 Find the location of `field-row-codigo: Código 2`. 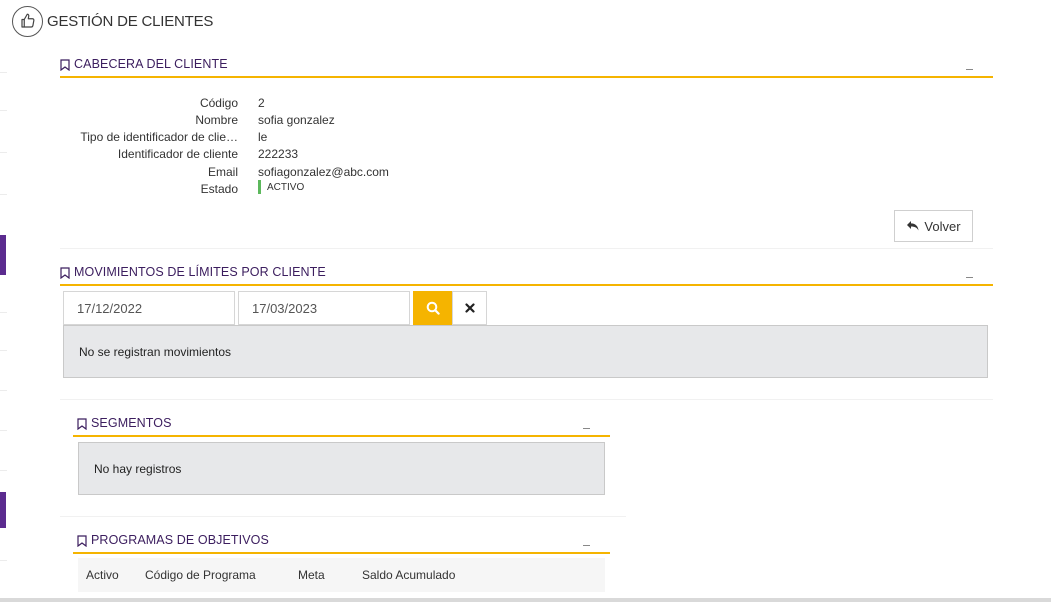

field-row-codigo: Código 2 is located at coordinates (260, 102).